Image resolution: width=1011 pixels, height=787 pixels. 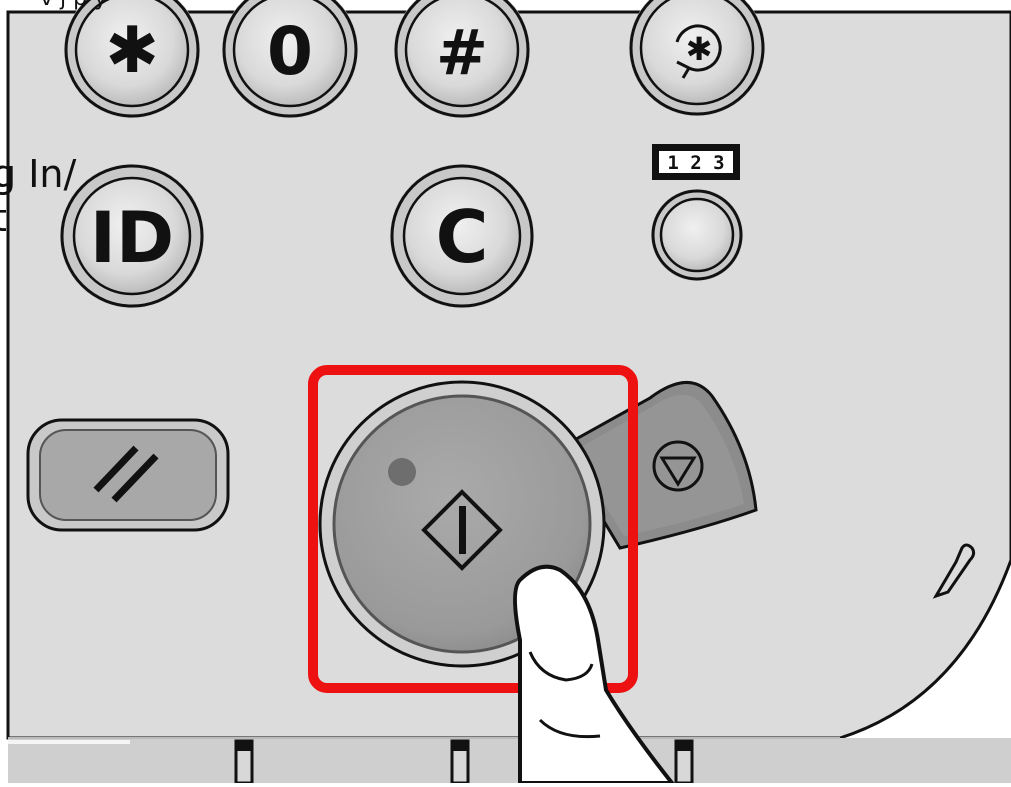 I want to click on hash-key-label: #, so click(x=462, y=52).